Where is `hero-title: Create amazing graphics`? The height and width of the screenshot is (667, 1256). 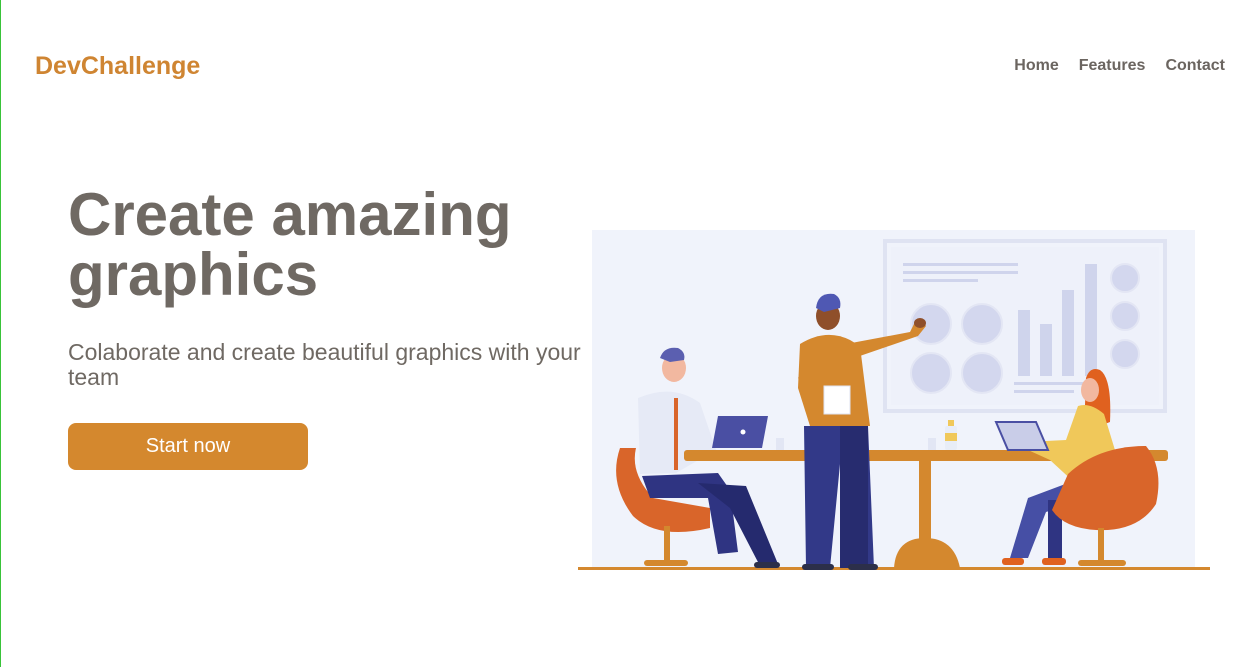
hero-title: Create amazing graphics is located at coordinates (290, 244).